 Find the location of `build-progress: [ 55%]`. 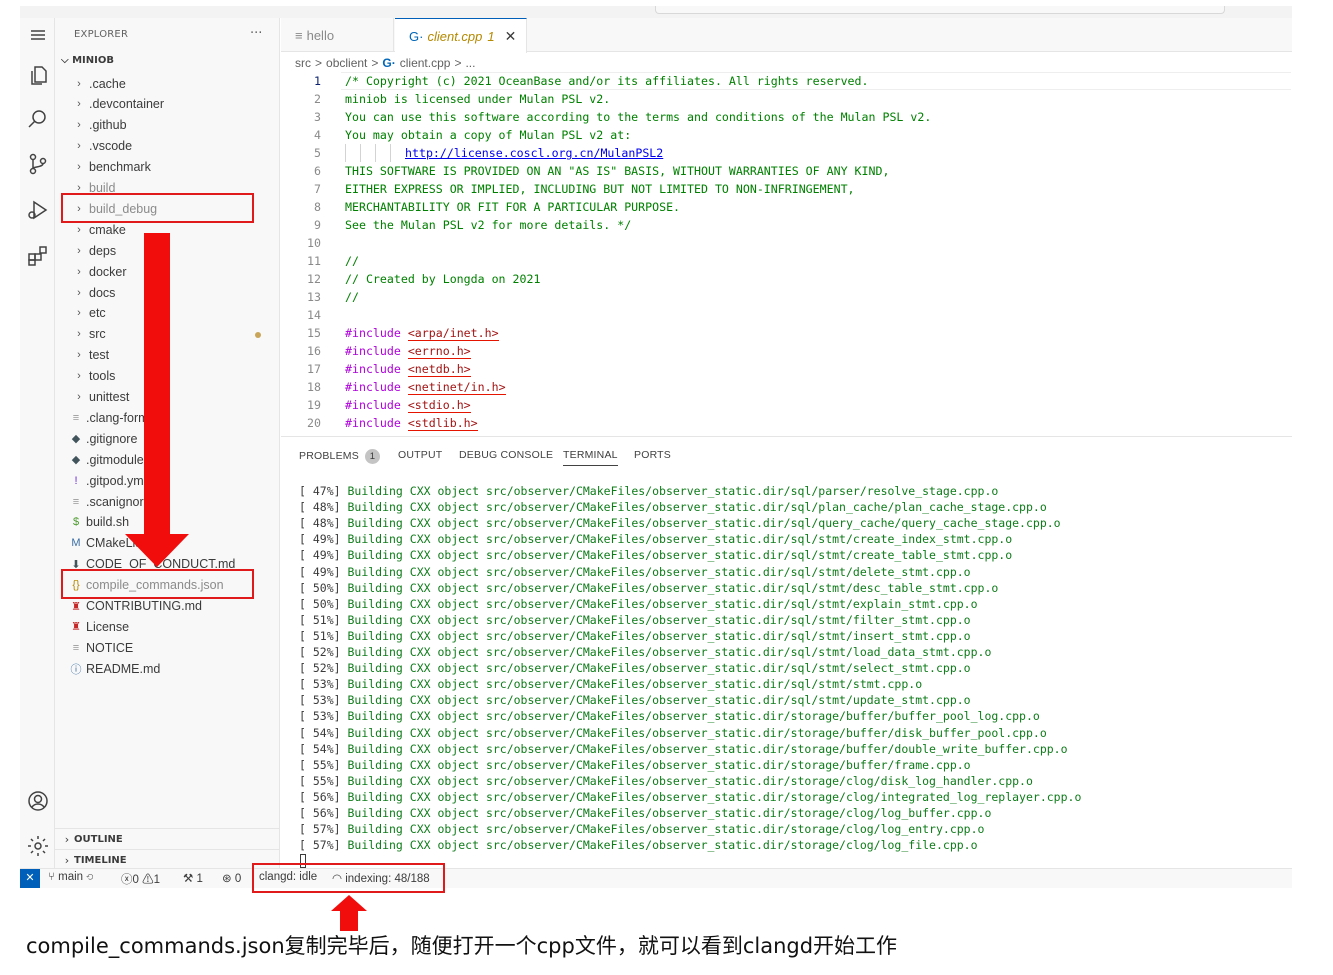

build-progress: [ 55%] is located at coordinates (323, 764).